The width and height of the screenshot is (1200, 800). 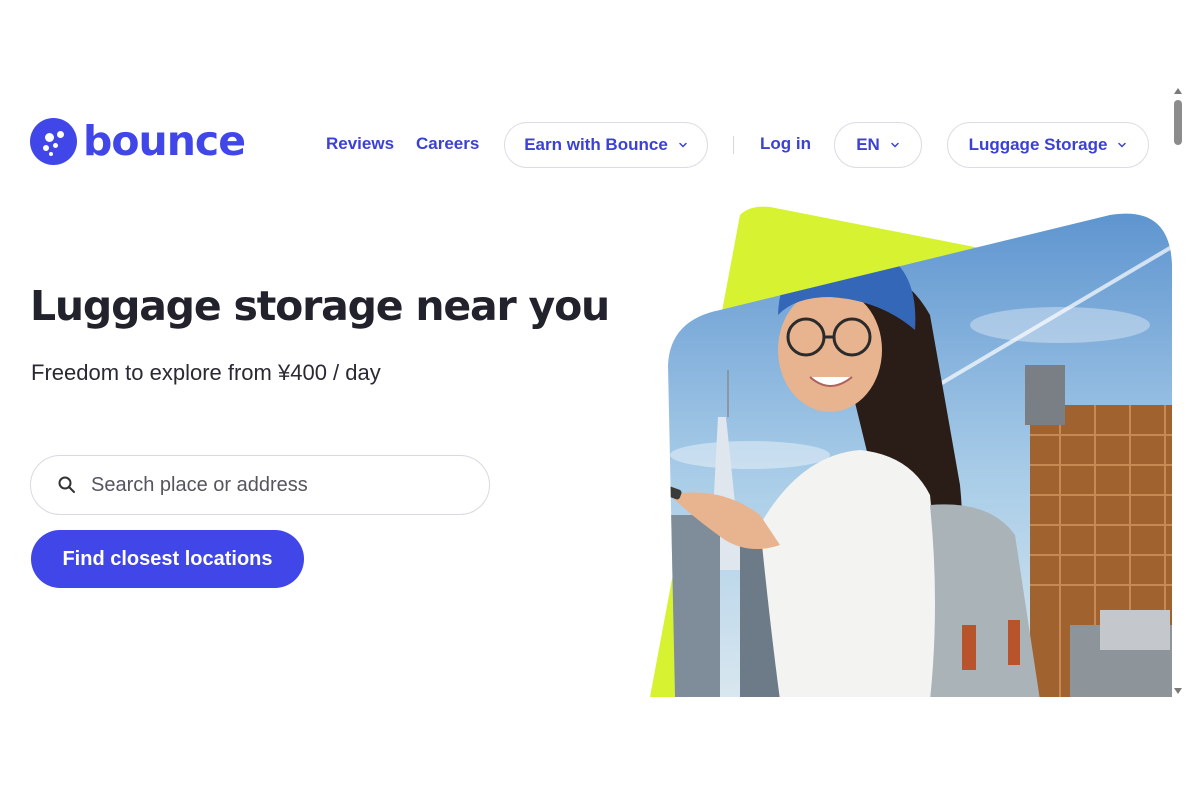 What do you see at coordinates (733, 145) in the screenshot?
I see `nav-divider` at bounding box center [733, 145].